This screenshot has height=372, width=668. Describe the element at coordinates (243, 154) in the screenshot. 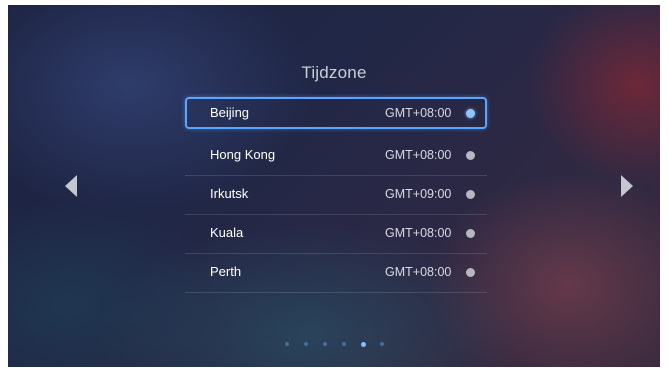

I see `timezone-name: Hong Kong` at that location.